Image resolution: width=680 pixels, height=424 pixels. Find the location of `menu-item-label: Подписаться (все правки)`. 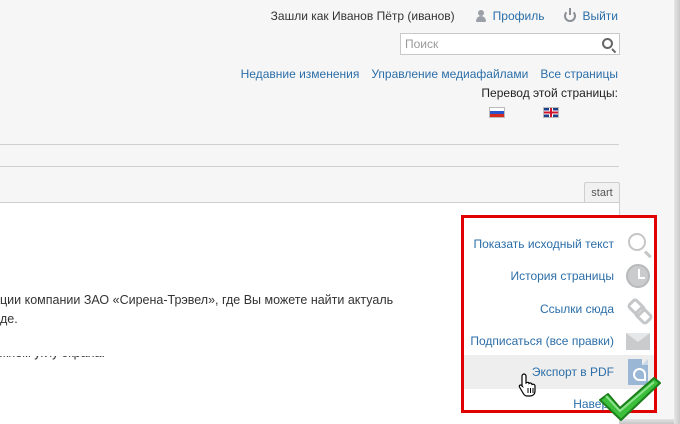

menu-item-label: Подписаться (все правки) is located at coordinates (542, 341).